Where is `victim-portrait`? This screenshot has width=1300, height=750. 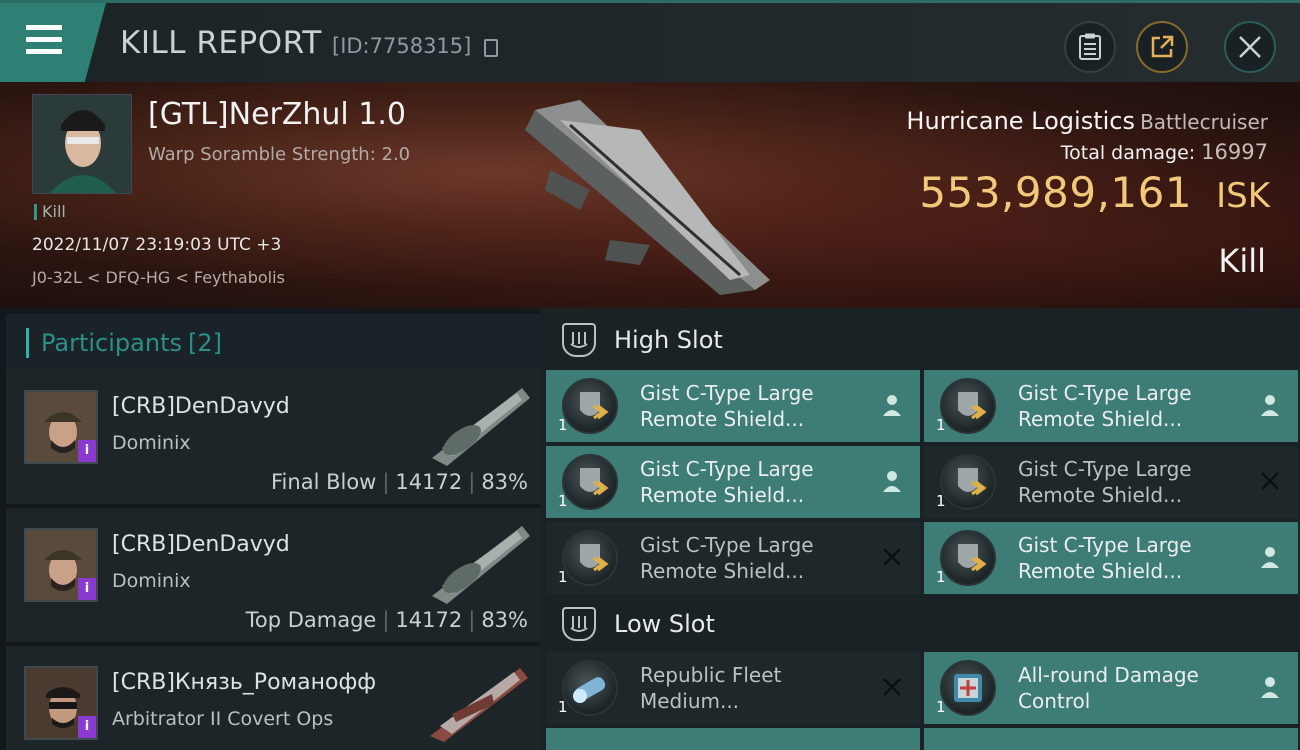 victim-portrait is located at coordinates (82, 144).